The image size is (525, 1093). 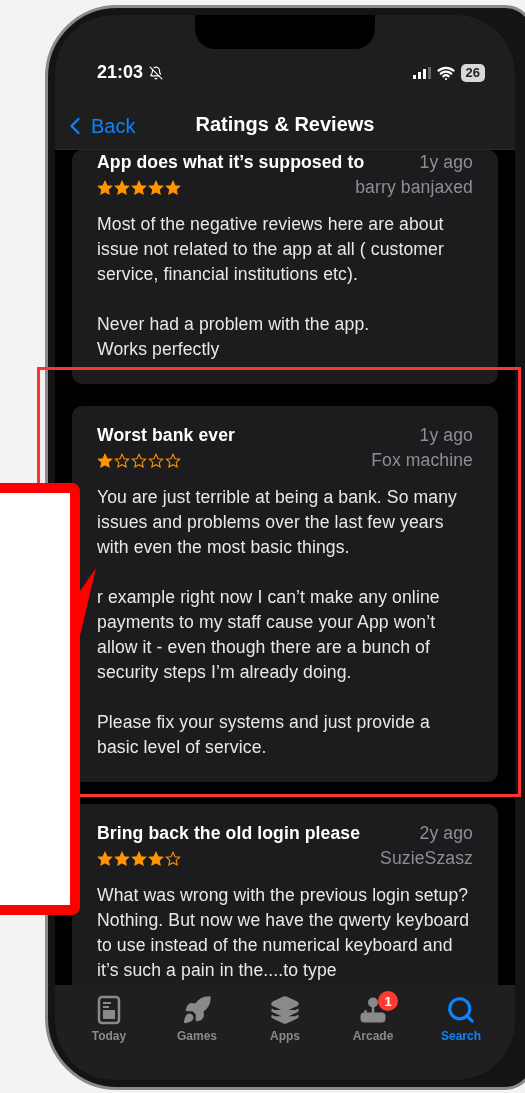 What do you see at coordinates (269, 635) in the screenshot?
I see `review-text: r example right now I can’t make any online payments to my staff cause your App won’t allow it - even though there are a bunch of security steps I’m already doing.` at bounding box center [269, 635].